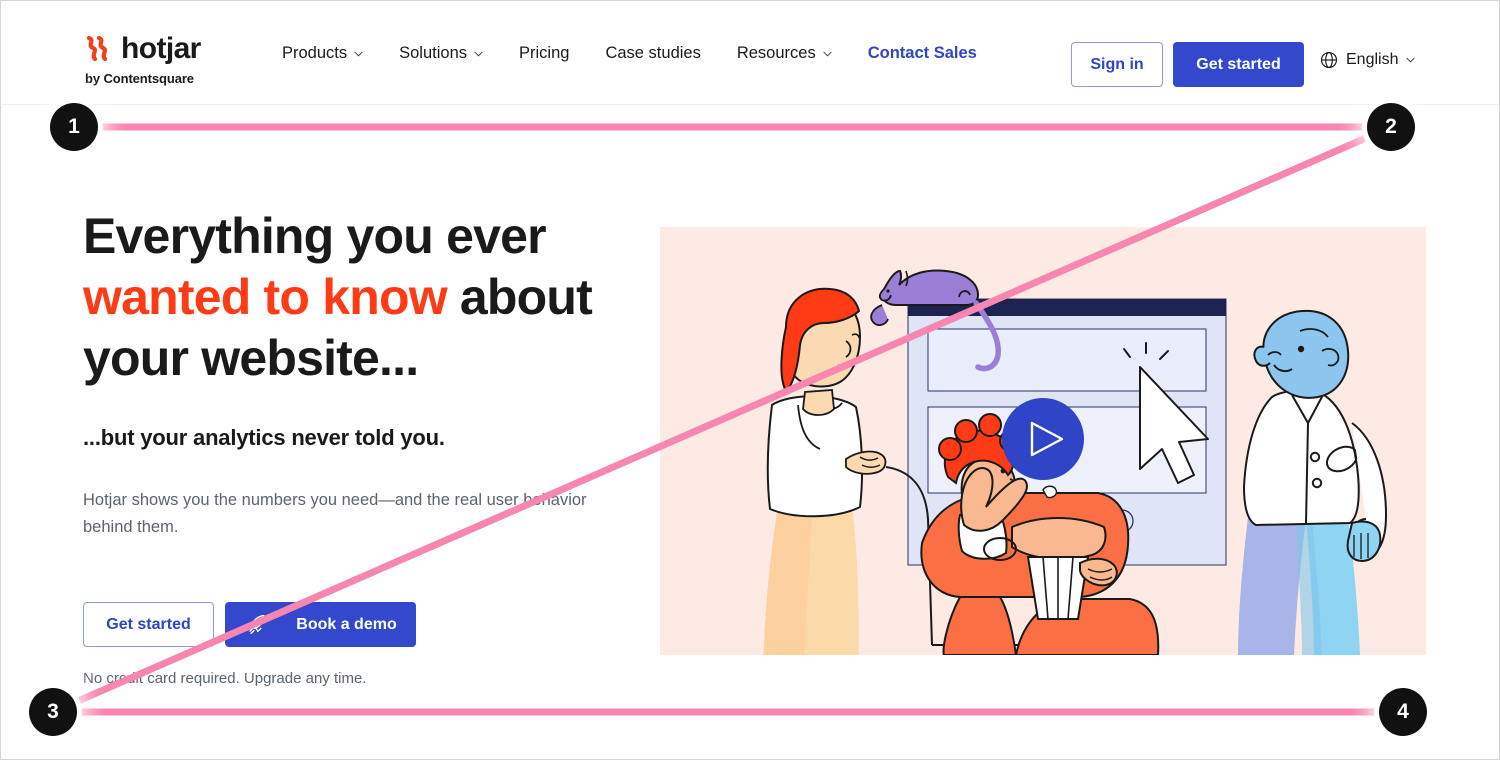 This screenshot has height=760, width=1500. I want to click on nav-item-products: Products, so click(322, 53).